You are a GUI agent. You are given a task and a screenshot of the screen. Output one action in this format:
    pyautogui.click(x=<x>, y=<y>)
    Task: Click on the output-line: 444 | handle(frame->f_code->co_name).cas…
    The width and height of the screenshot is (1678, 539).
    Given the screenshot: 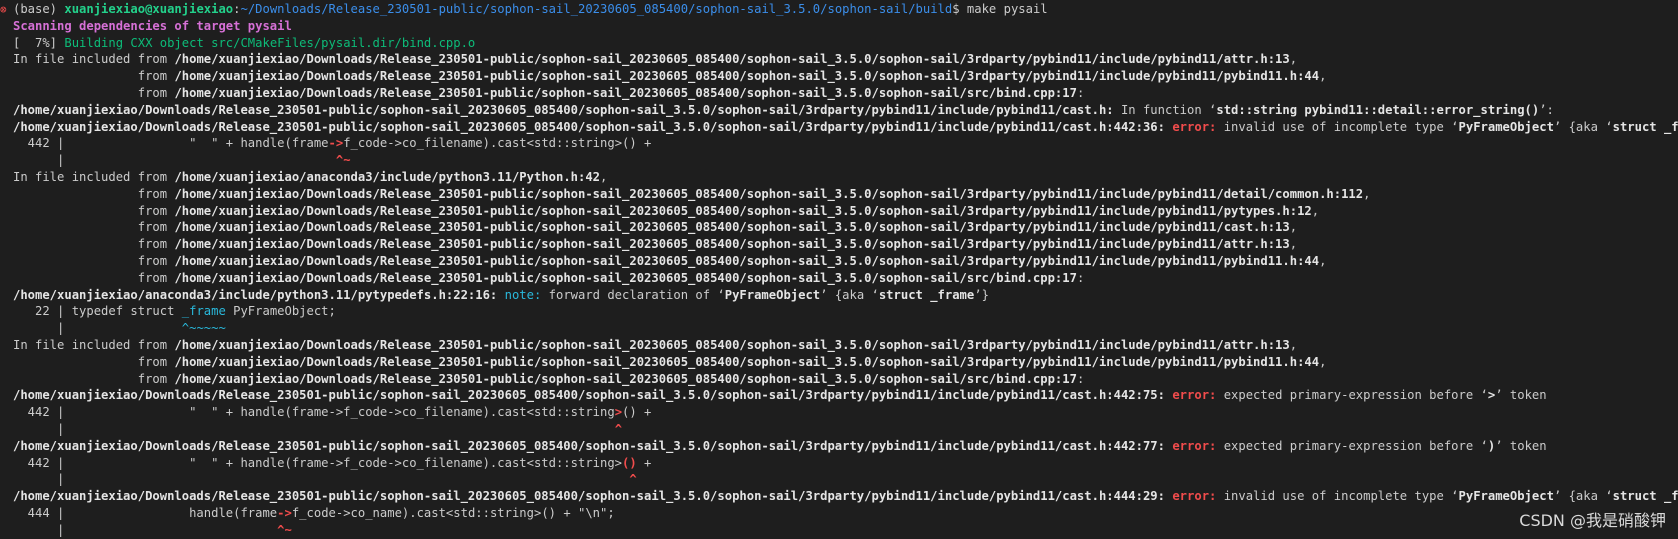 What is the action you would take?
    pyautogui.click(x=839, y=513)
    